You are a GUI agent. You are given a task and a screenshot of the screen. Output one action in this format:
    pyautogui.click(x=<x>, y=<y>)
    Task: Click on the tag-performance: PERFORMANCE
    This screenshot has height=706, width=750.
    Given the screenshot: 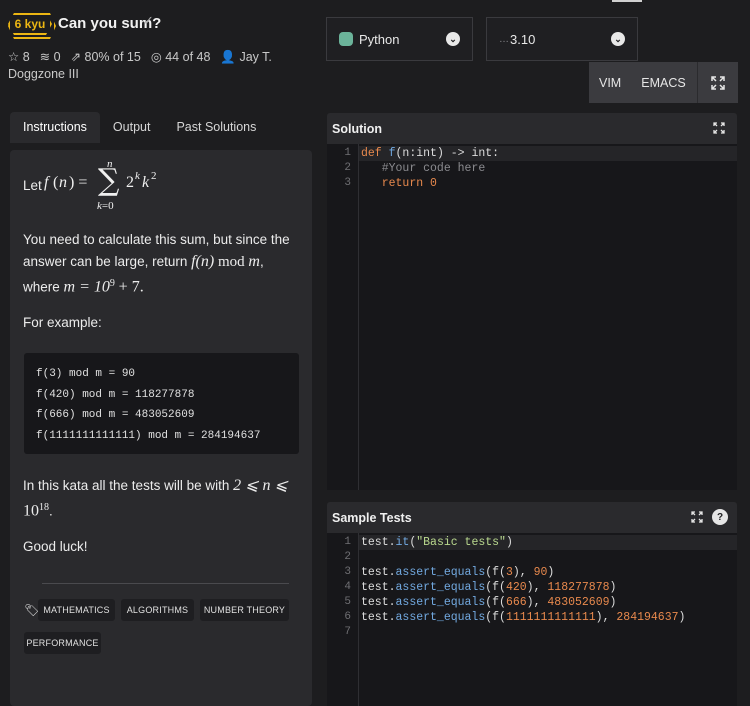 What is the action you would take?
    pyautogui.click(x=62, y=643)
    